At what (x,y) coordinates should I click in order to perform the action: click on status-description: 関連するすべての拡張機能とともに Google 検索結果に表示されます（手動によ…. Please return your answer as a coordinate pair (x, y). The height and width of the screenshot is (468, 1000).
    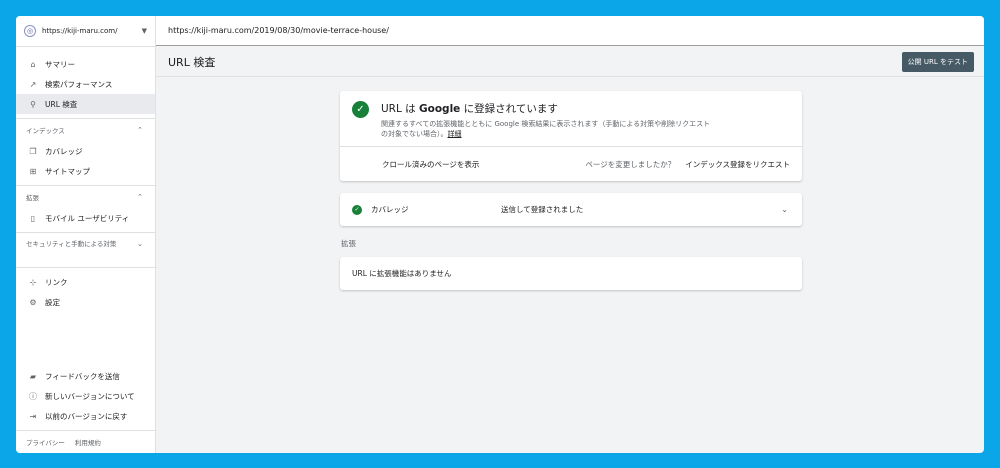
    Looking at the image, I should click on (546, 129).